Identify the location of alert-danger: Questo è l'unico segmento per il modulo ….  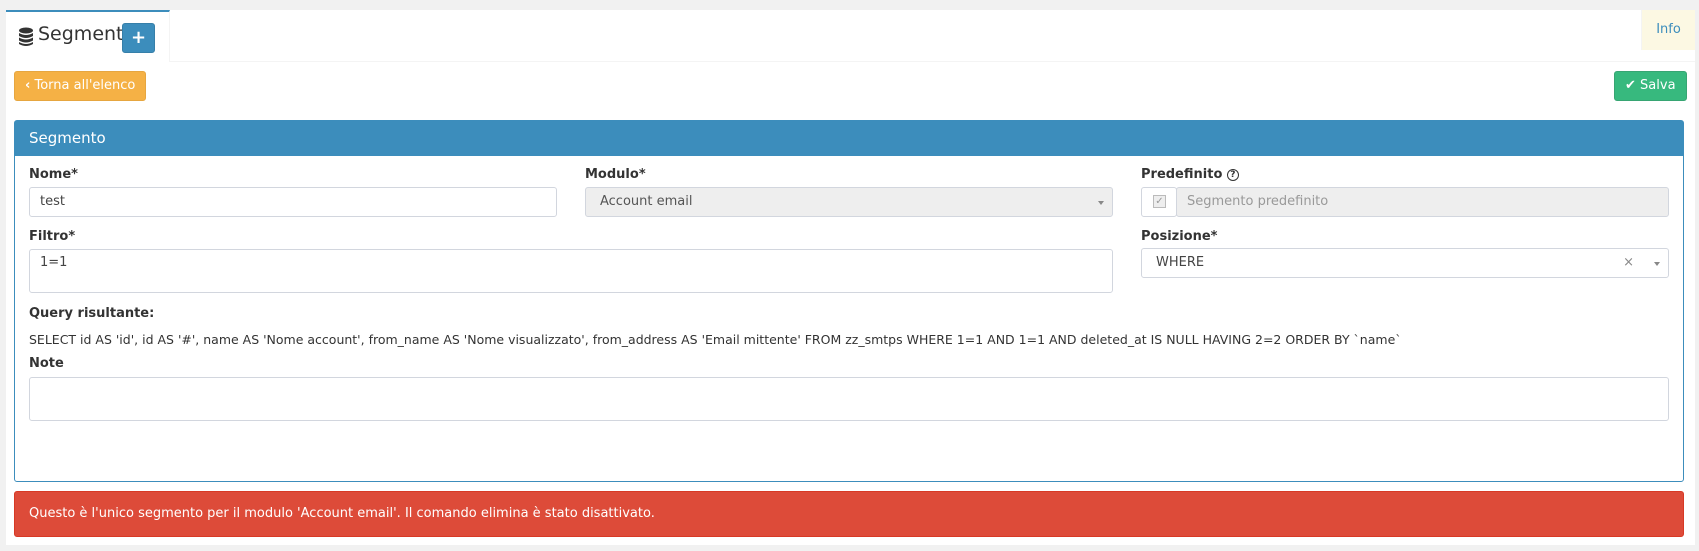
(849, 514).